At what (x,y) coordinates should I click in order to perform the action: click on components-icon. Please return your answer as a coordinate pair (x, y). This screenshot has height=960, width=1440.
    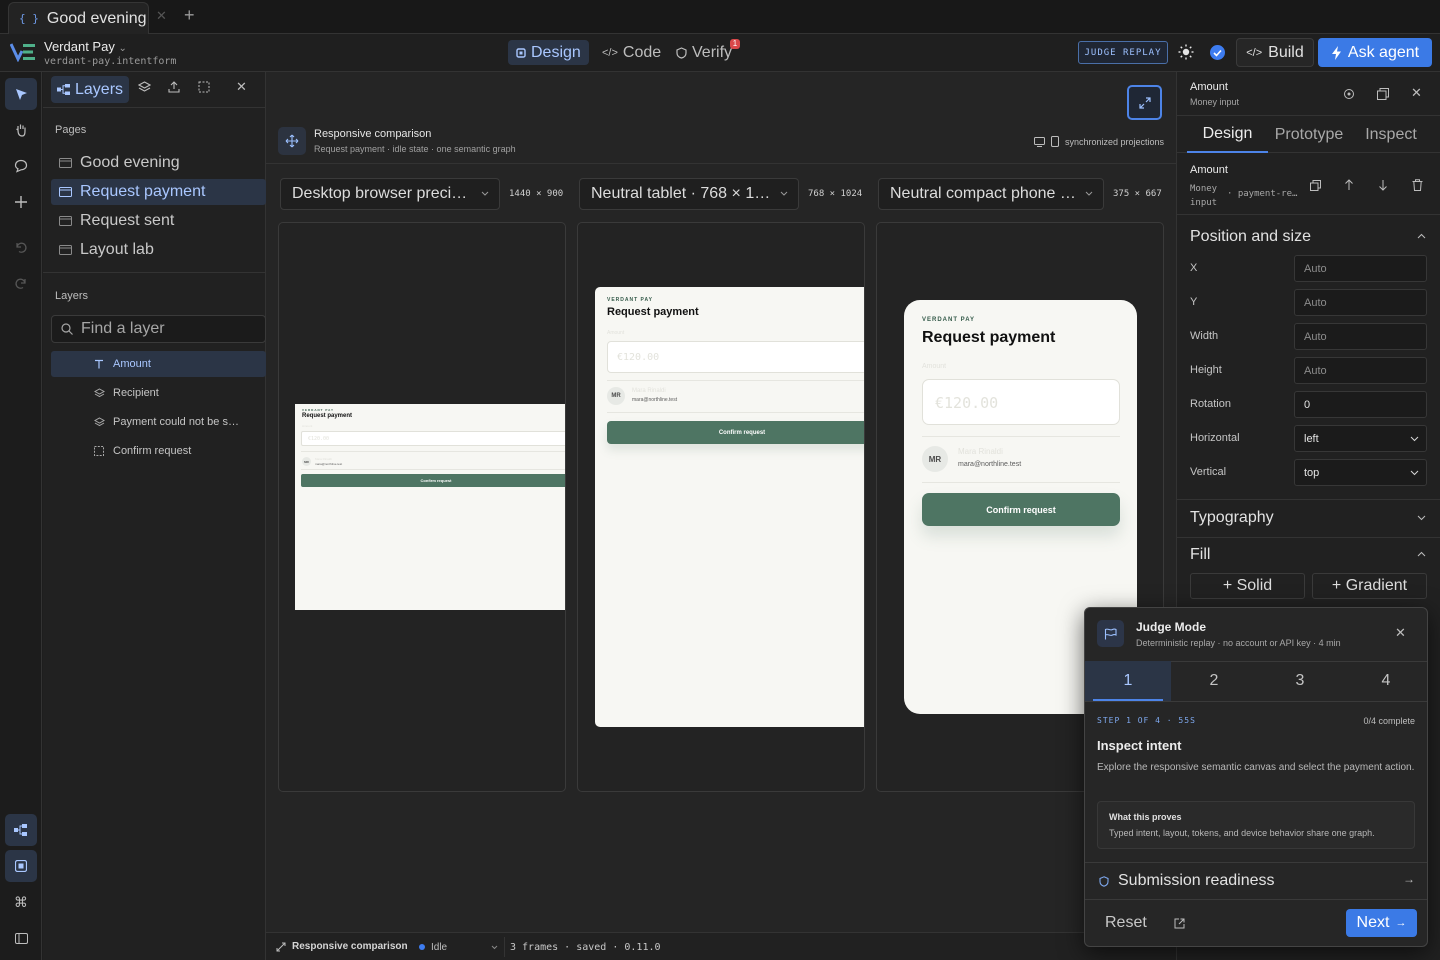
    Looking at the image, I should click on (21, 866).